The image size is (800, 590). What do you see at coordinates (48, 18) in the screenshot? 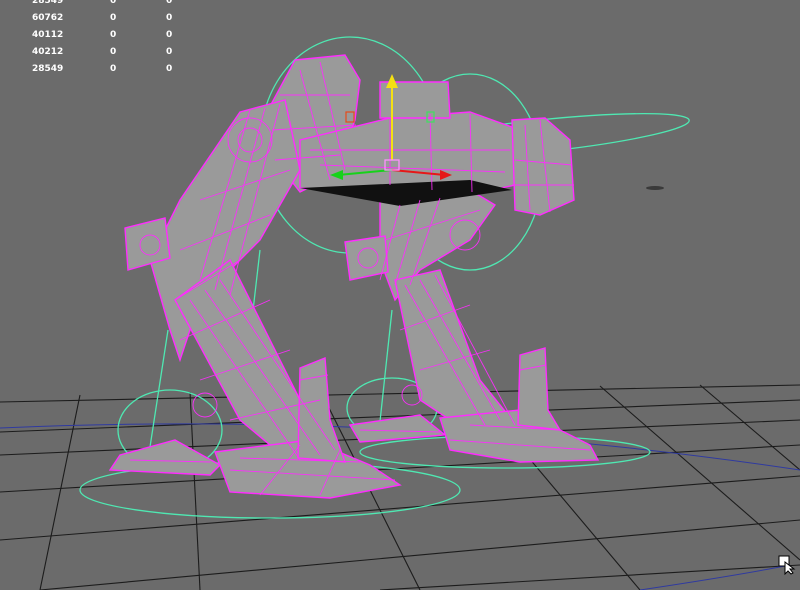
I see `hud-value: 60762` at bounding box center [48, 18].